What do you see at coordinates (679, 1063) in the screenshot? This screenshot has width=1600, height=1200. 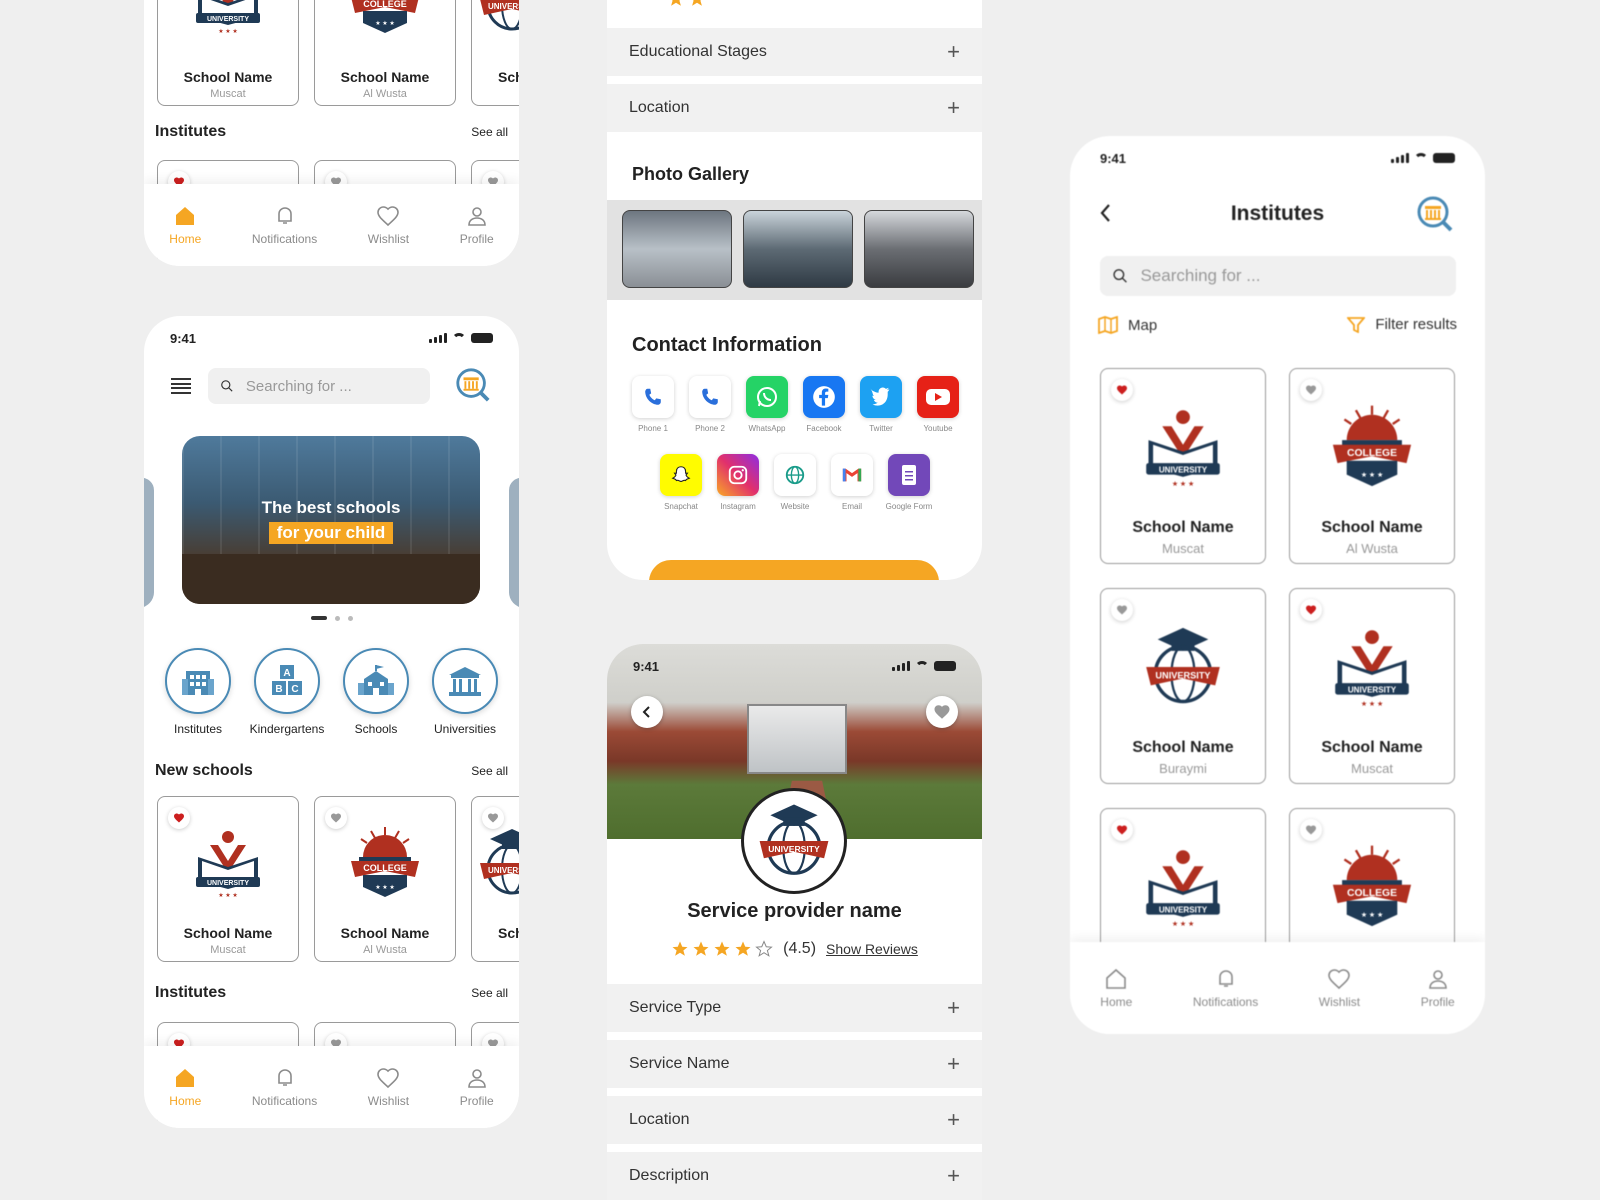 I see `accordion-label: Service Name` at bounding box center [679, 1063].